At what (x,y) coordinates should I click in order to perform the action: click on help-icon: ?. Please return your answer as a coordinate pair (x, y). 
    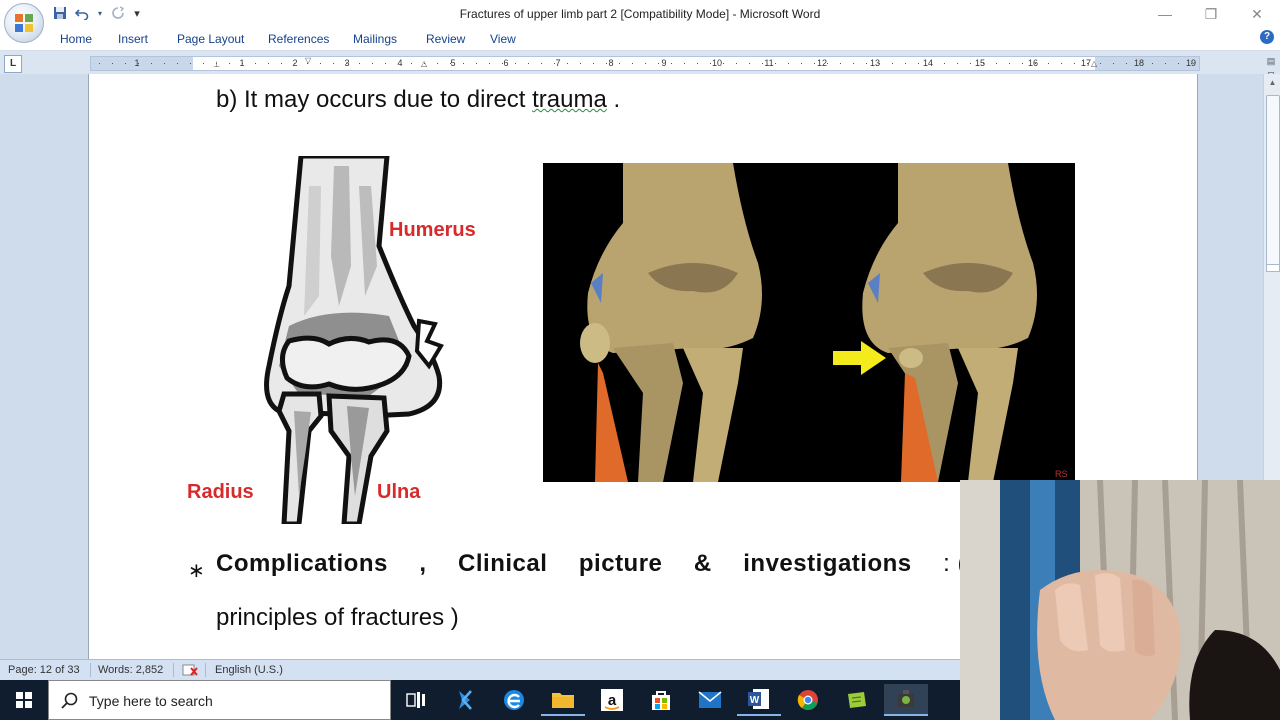
    Looking at the image, I should click on (1267, 37).